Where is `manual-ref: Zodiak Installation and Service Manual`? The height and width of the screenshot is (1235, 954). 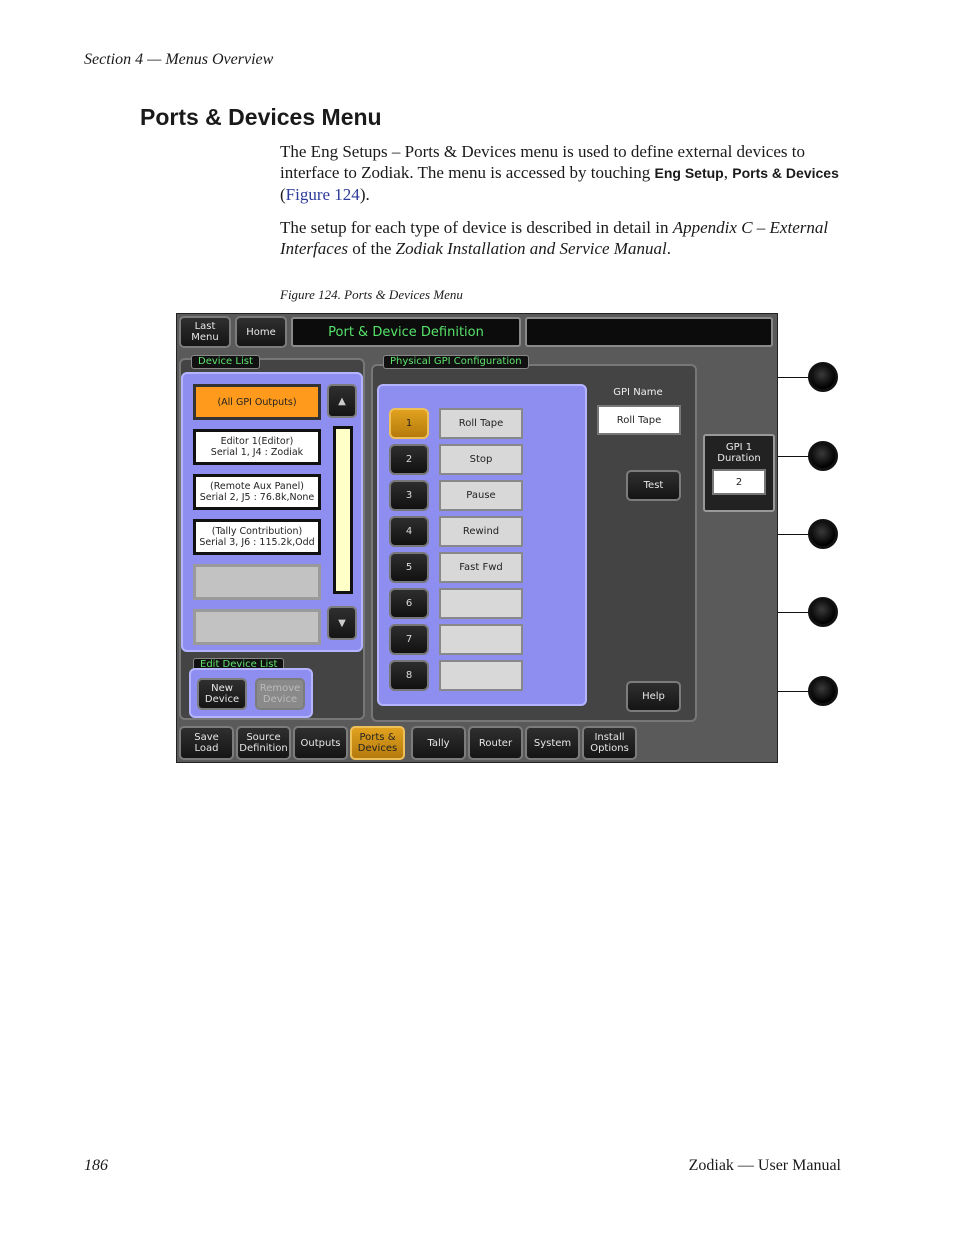 manual-ref: Zodiak Installation and Service Manual is located at coordinates (531, 248).